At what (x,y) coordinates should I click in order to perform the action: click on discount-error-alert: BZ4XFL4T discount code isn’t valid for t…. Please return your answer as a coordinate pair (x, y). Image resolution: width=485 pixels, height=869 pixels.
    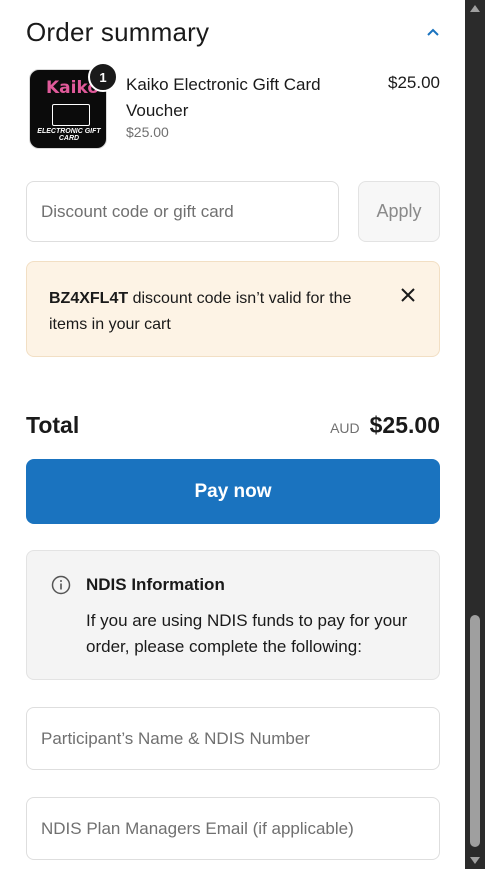
    Looking at the image, I should click on (233, 309).